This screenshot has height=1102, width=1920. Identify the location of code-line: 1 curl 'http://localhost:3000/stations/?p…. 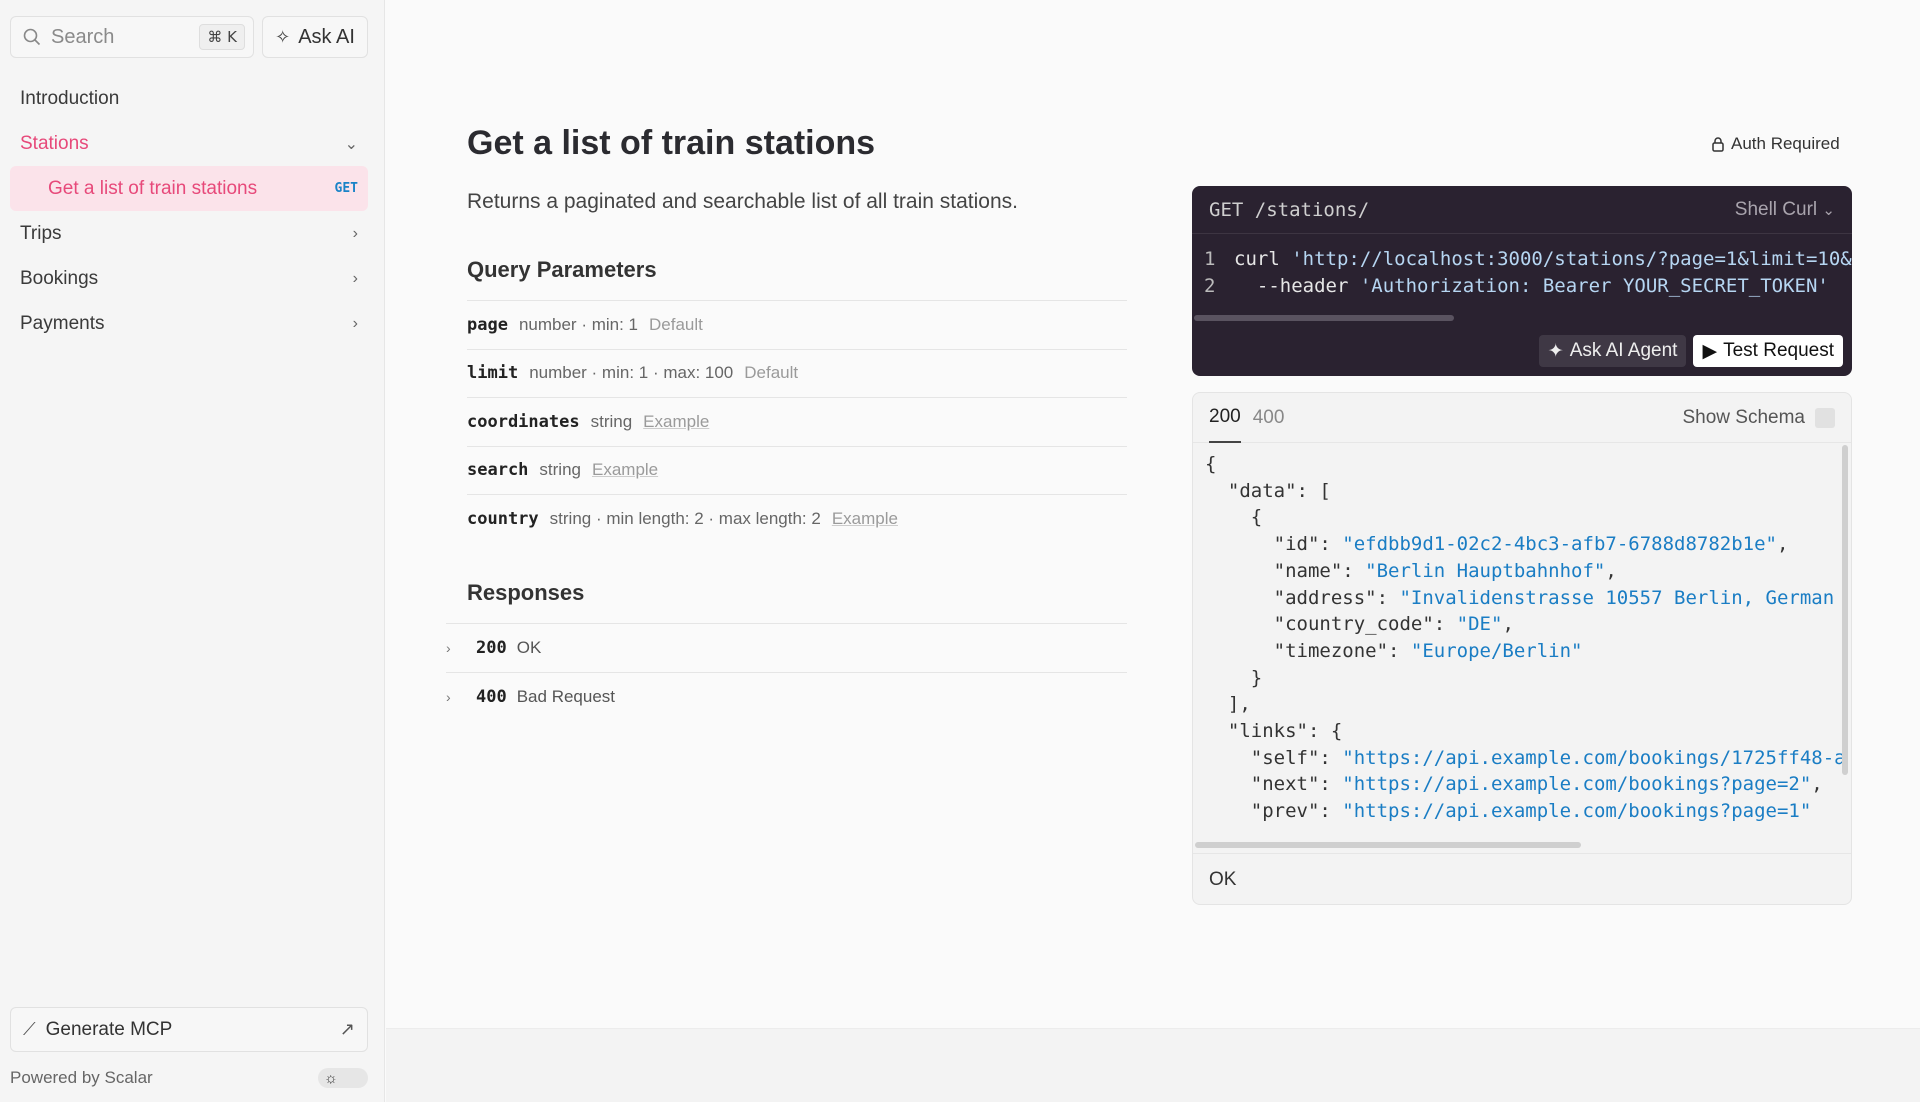
(1528, 259).